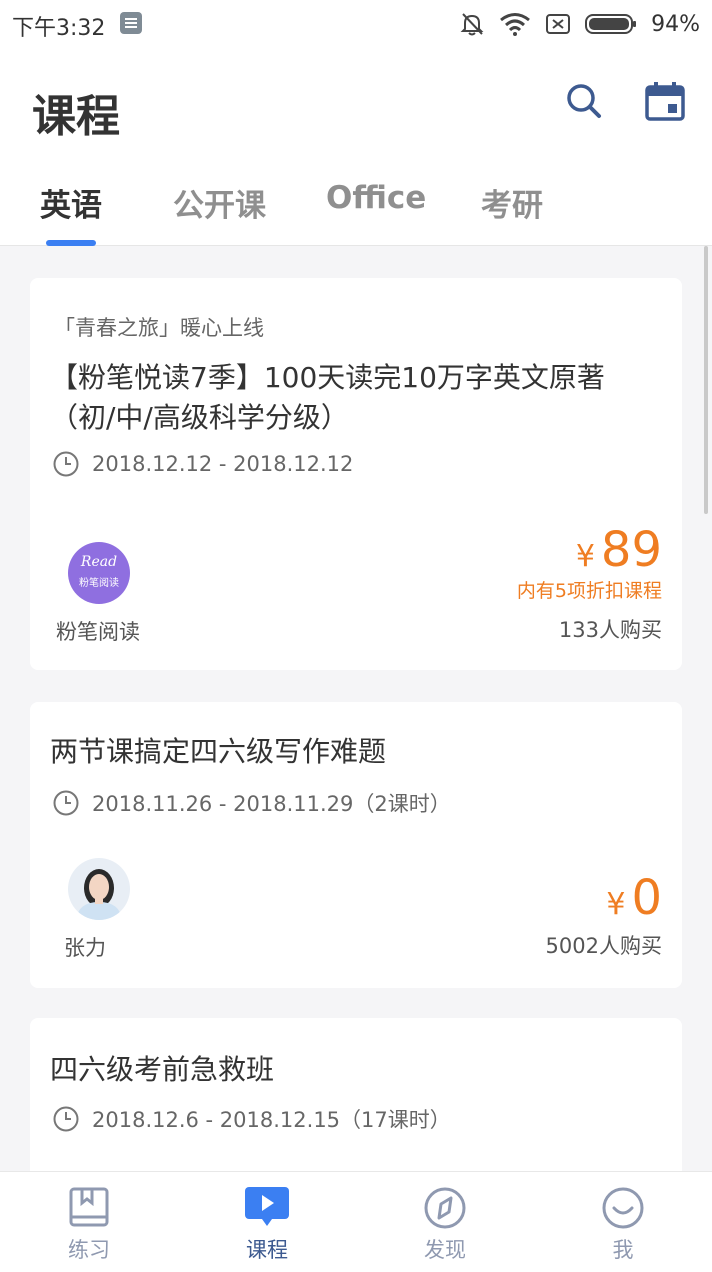  What do you see at coordinates (631, 550) in the screenshot?
I see `price-value: 89` at bounding box center [631, 550].